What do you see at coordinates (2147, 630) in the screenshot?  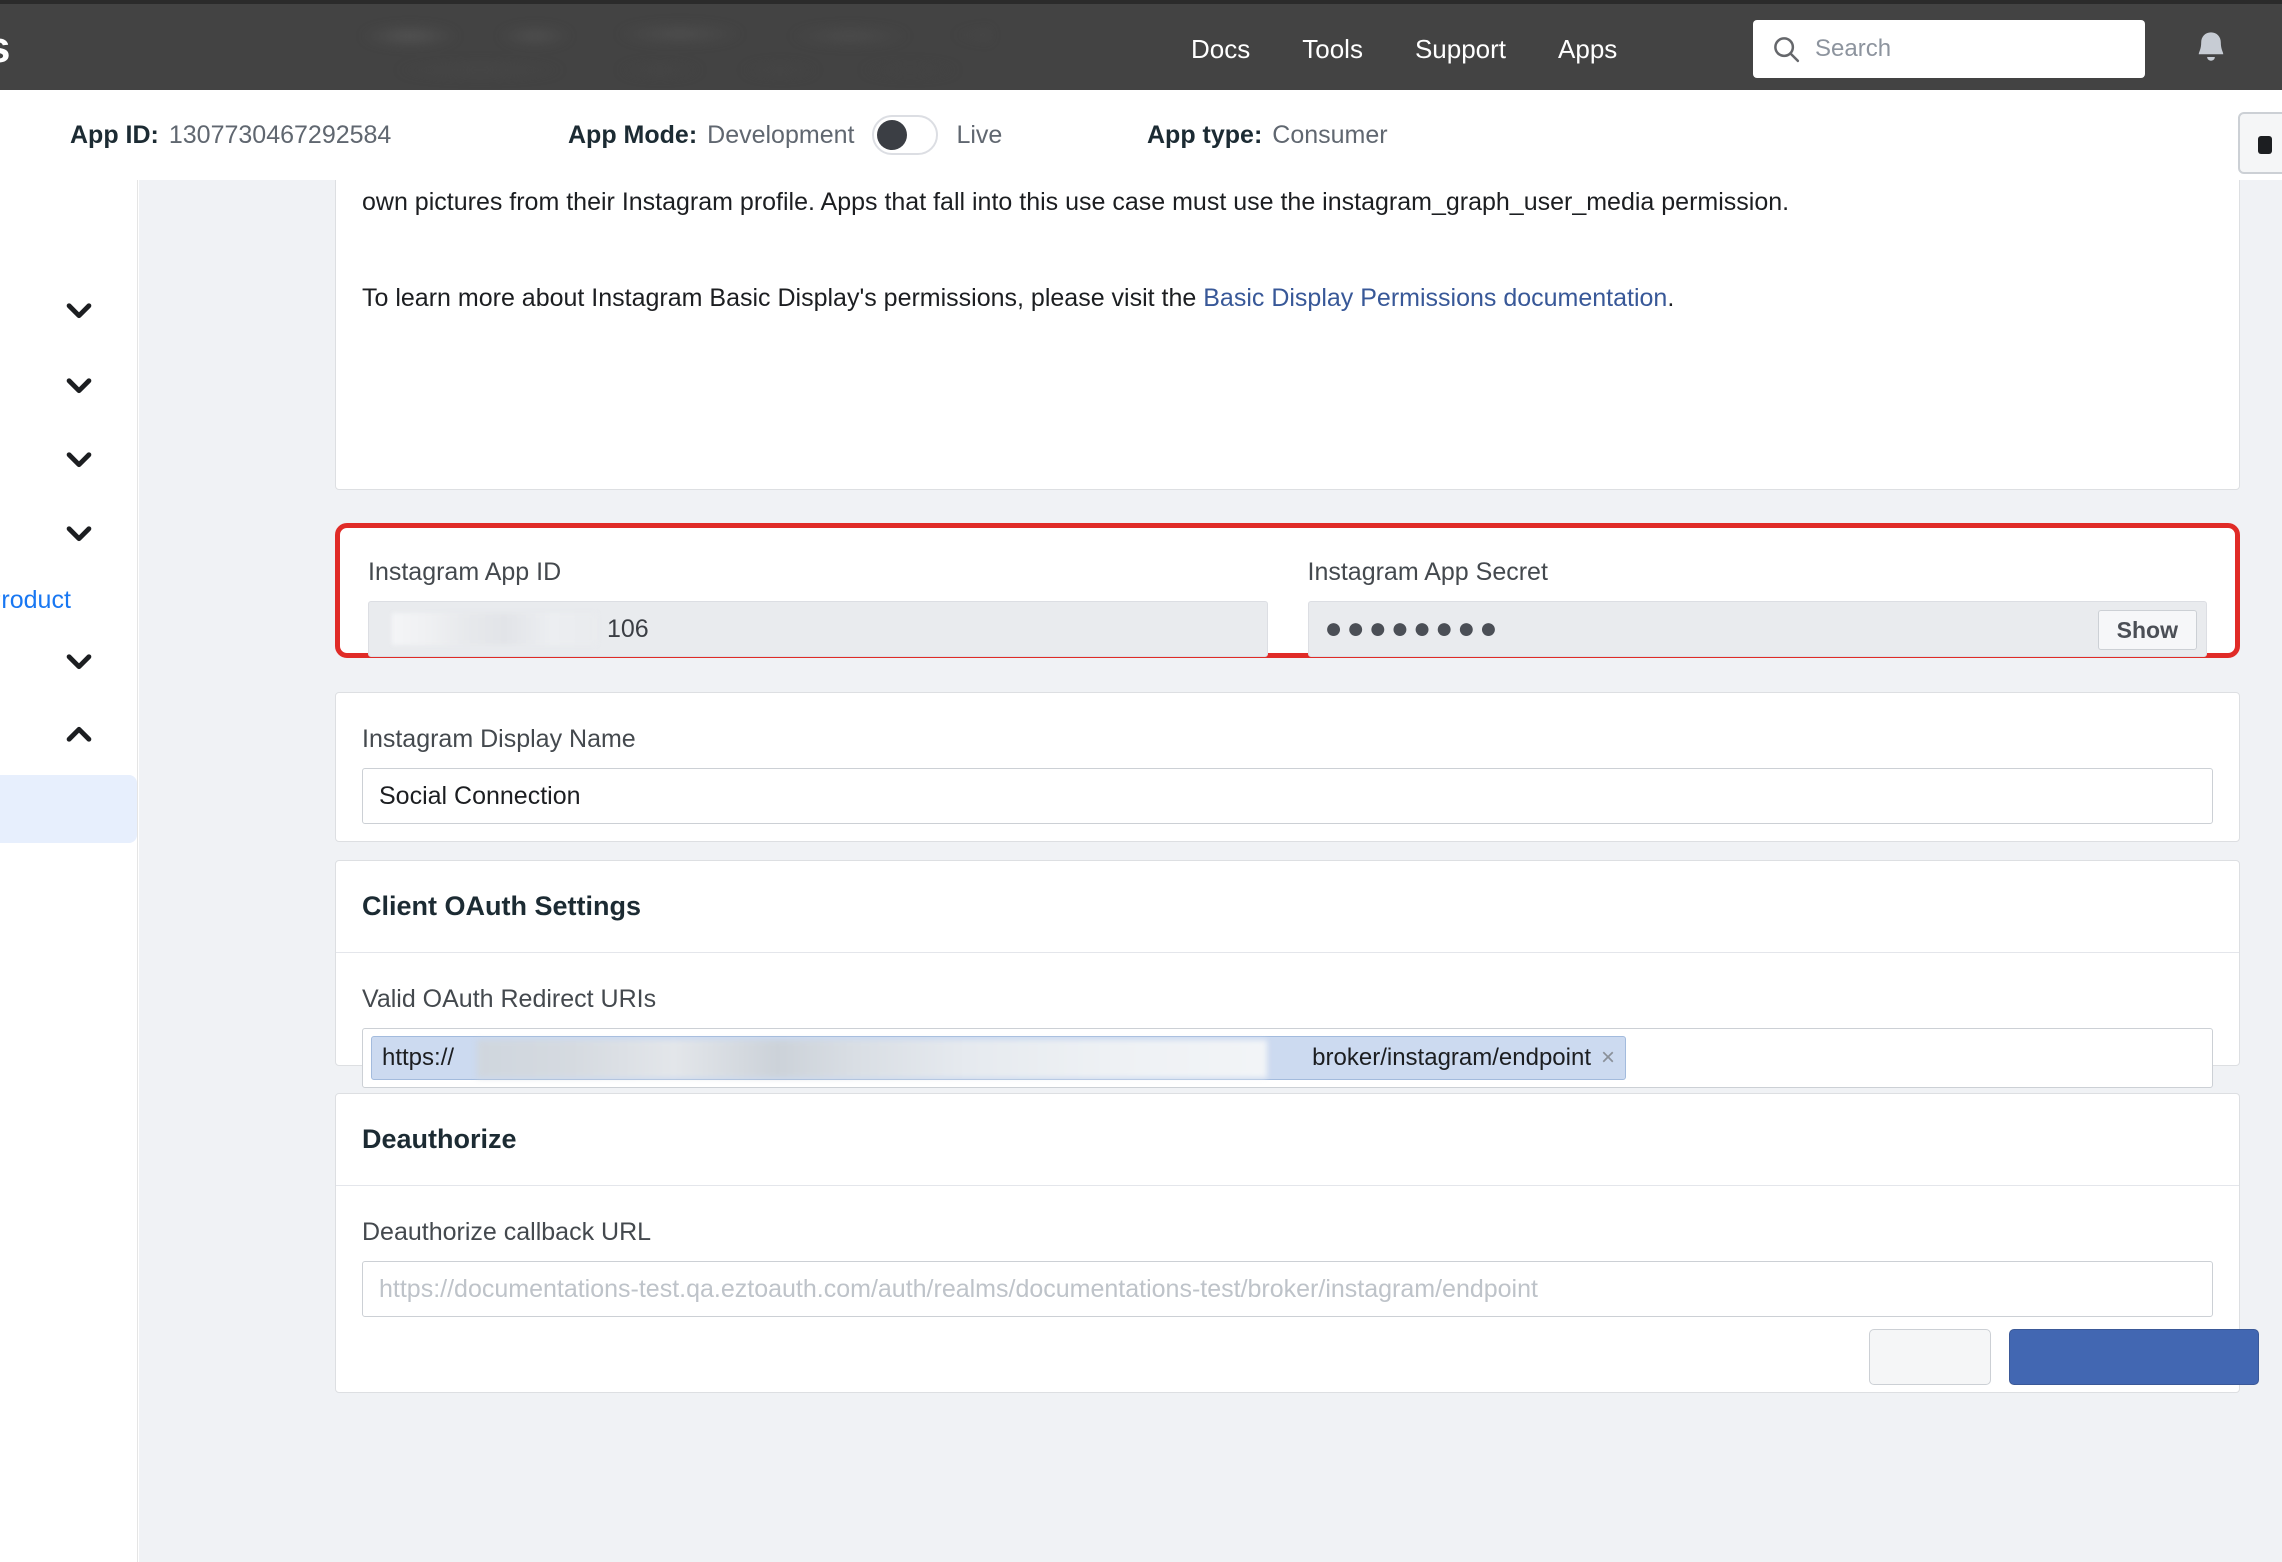 I see `show-secret-button: Show` at bounding box center [2147, 630].